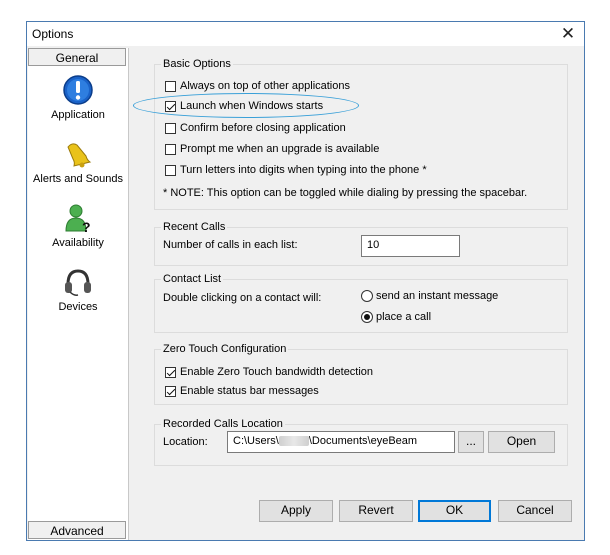  I want to click on availability-icon: ?, so click(78, 219).